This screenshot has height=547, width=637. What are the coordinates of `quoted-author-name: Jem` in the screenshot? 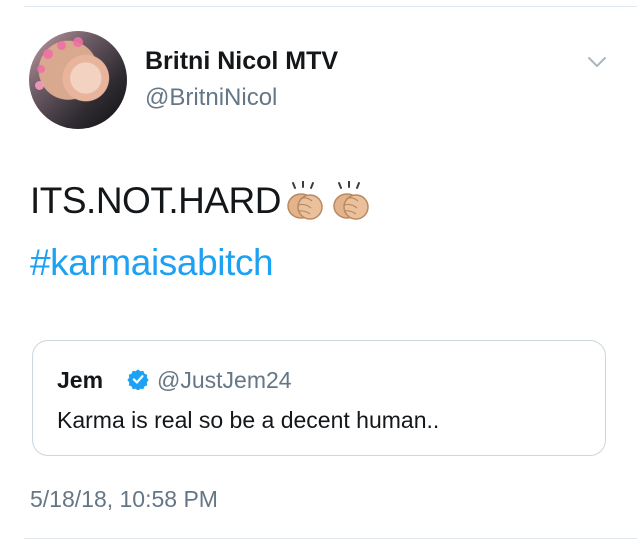 It's located at (80, 380).